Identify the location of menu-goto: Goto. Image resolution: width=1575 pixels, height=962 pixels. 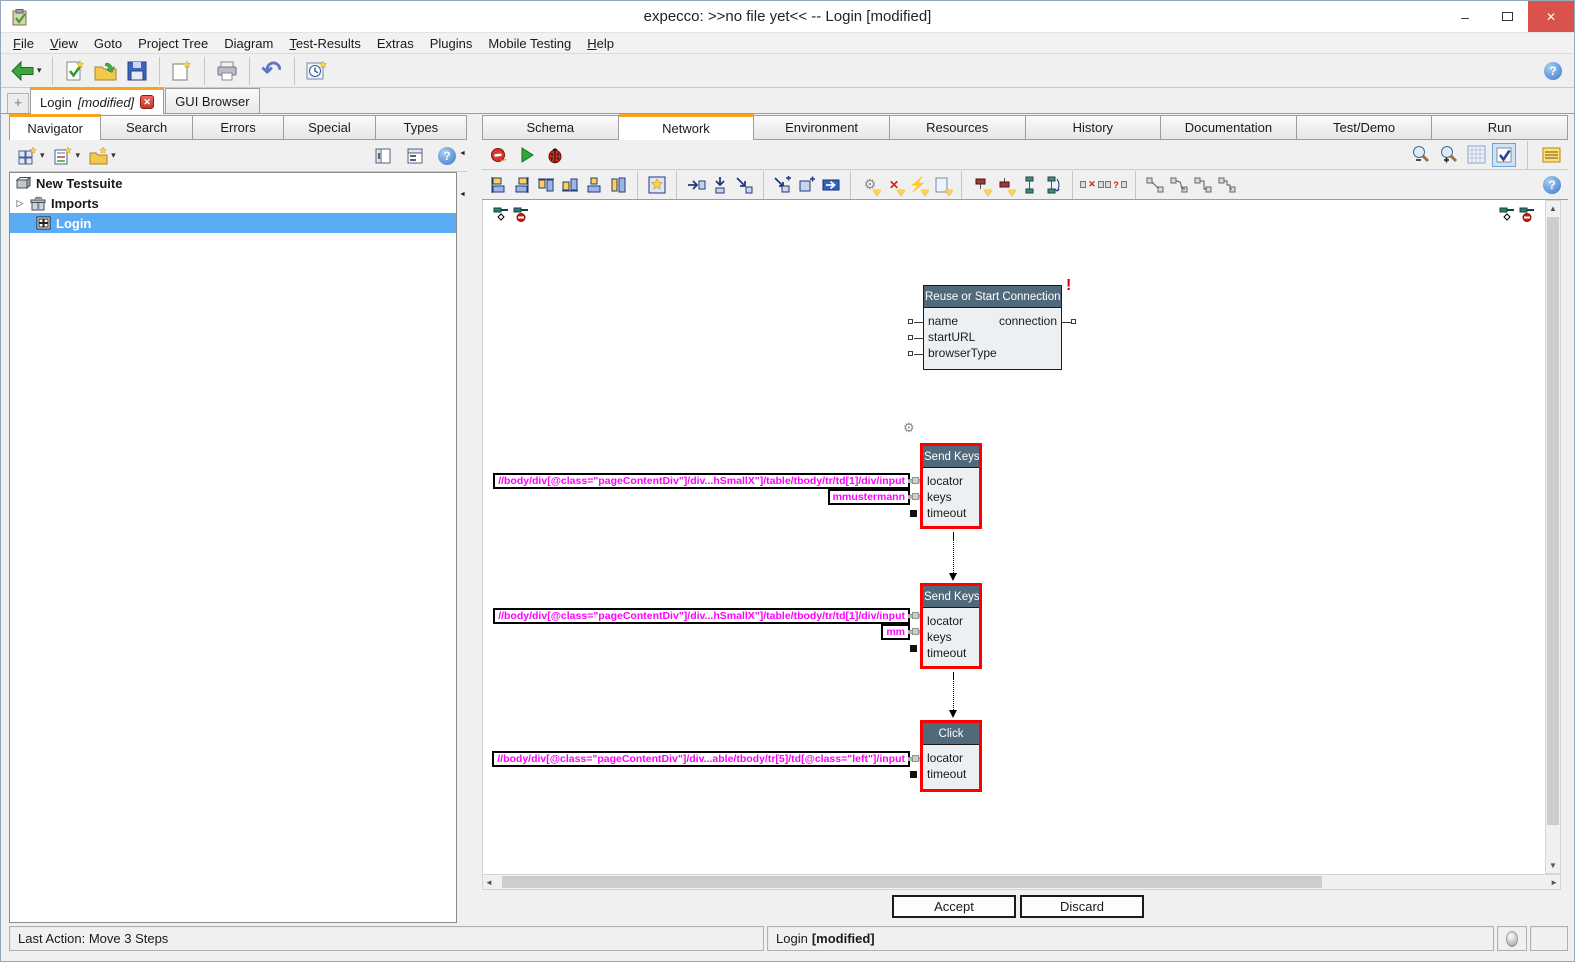
(108, 43).